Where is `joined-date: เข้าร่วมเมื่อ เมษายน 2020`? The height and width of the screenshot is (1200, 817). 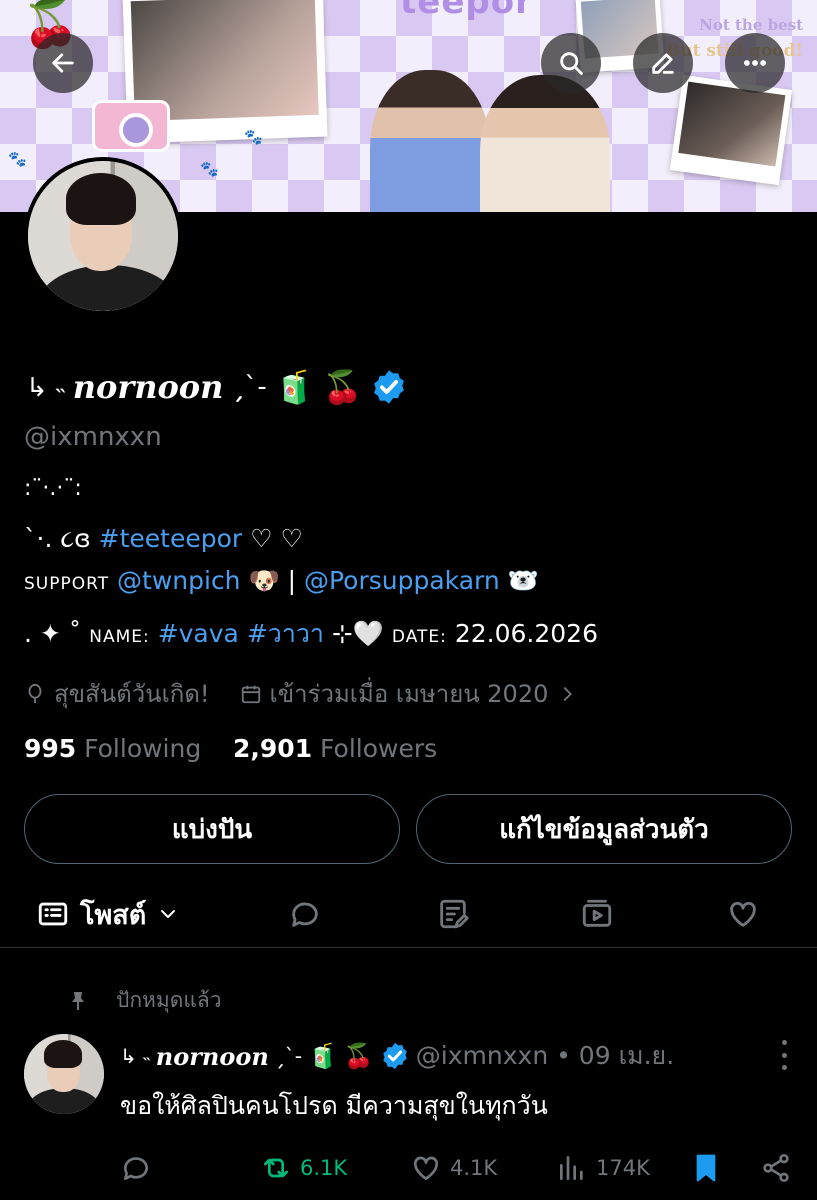
joined-date: เข้าร่วมเมื่อ เมษายน 2020 is located at coordinates (409, 693).